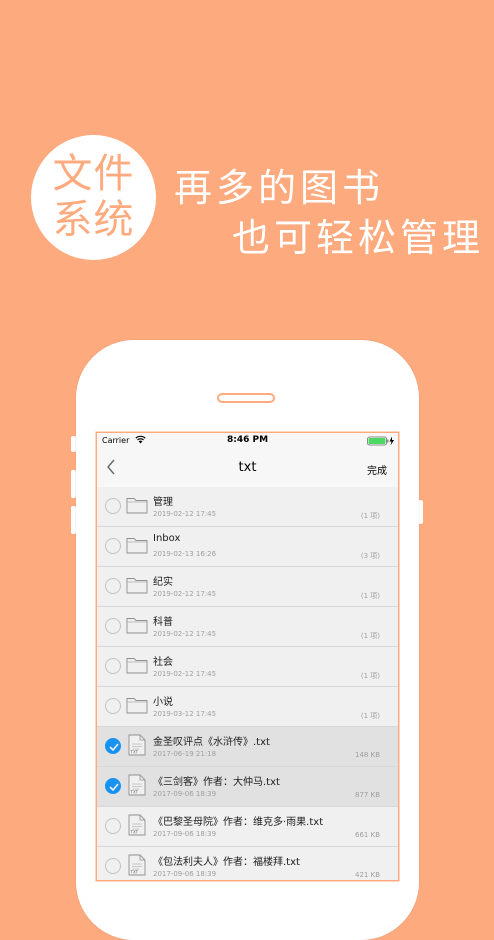 The width and height of the screenshot is (494, 940). I want to click on file-row: TXT 金圣叹评点《水浒传》.txt 2017-06-19 21:18 148 KB, so click(247, 747).